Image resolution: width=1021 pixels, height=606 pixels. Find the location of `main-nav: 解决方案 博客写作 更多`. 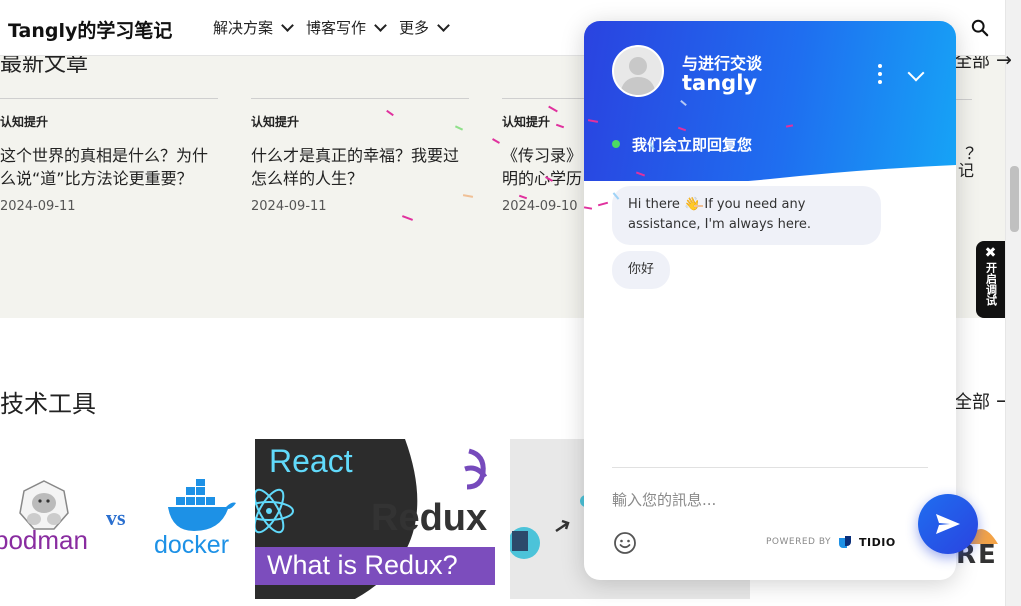

main-nav: 解决方案 博客写作 更多 is located at coordinates (331, 27).